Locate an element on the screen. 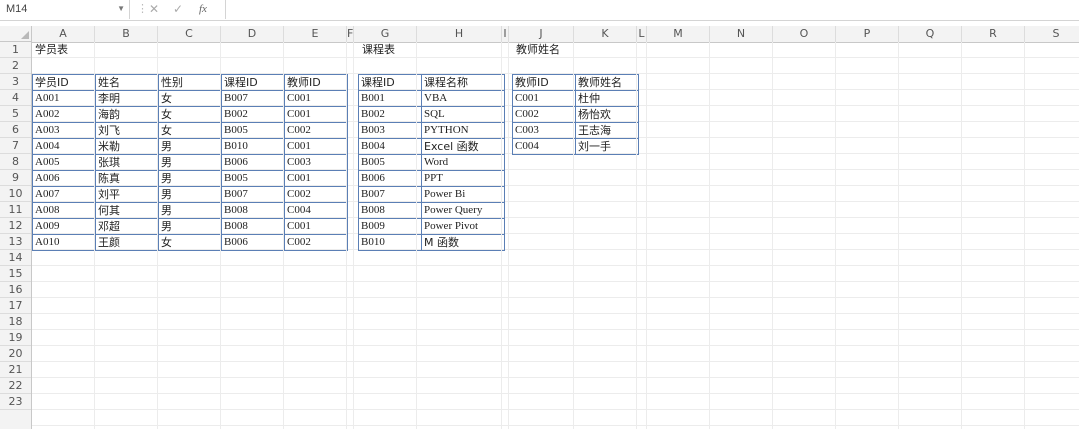 The height and width of the screenshot is (429, 1079). student-cell: A002 is located at coordinates (64, 114).